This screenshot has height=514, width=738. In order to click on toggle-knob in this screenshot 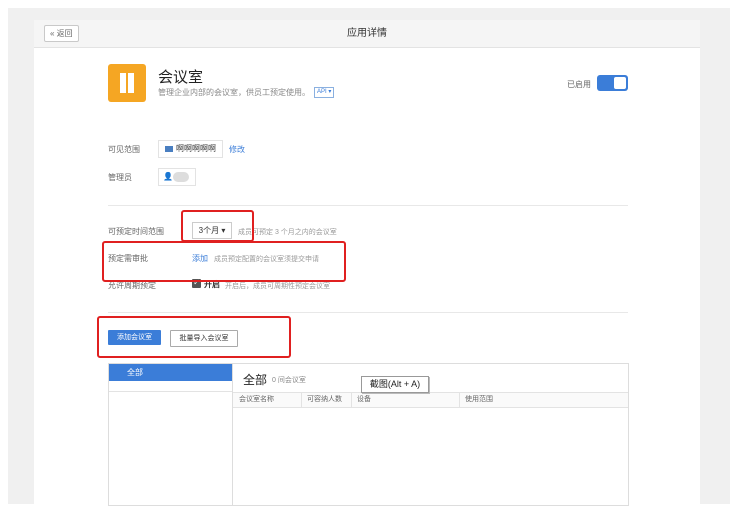, I will do `click(620, 83)`.